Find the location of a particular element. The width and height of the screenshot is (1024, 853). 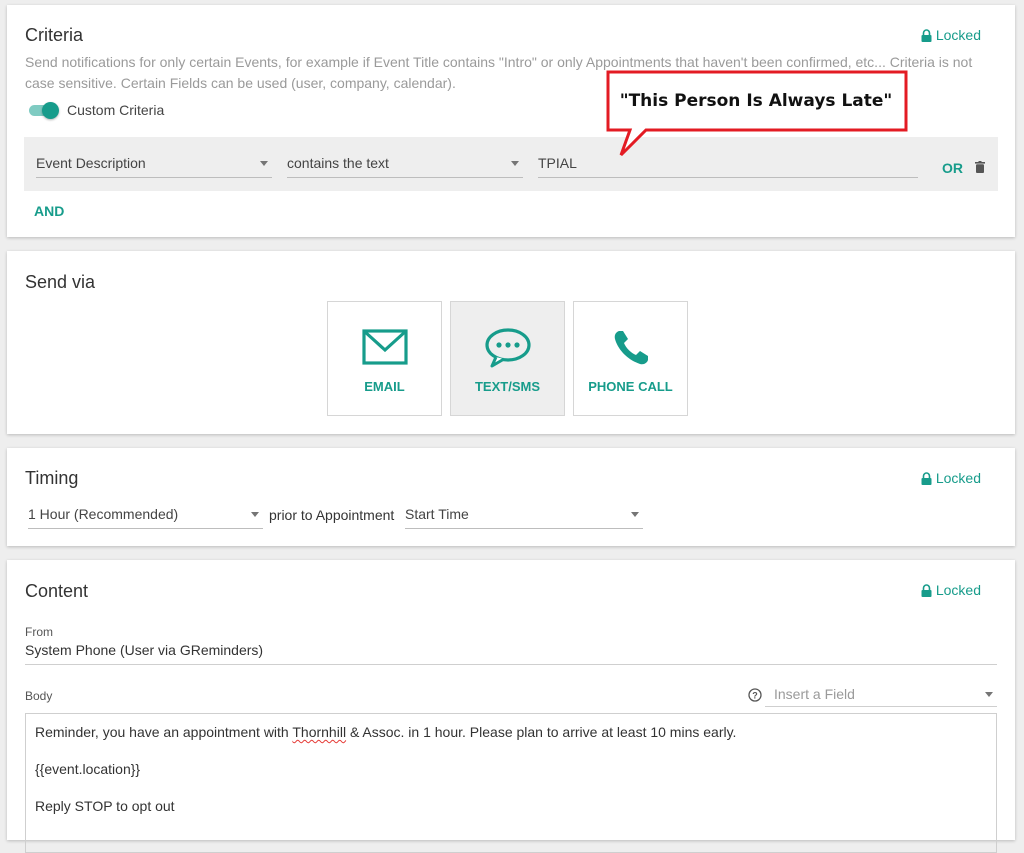

custom-criteria-label: Custom Criteria is located at coordinates (116, 110).